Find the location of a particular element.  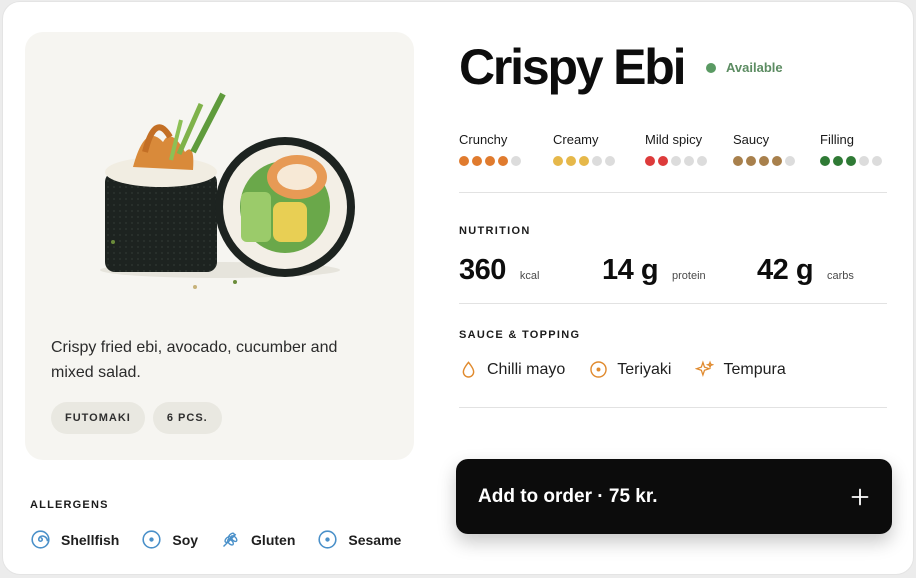

flavor-saucy: Saucy is located at coordinates (764, 149).